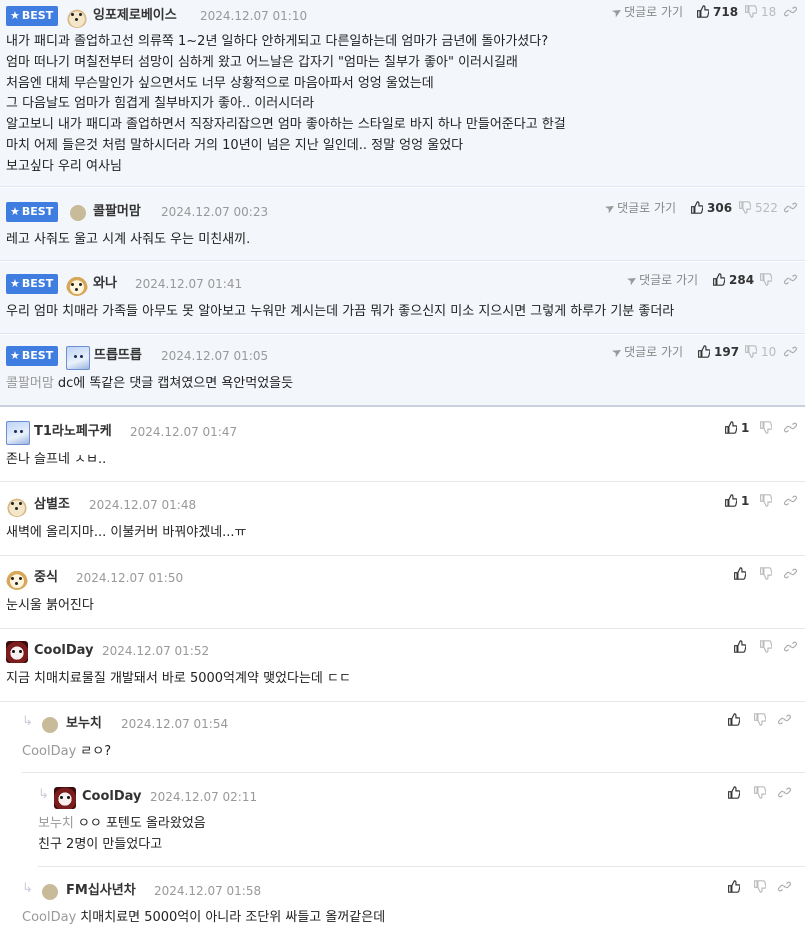 The width and height of the screenshot is (805, 932). What do you see at coordinates (417, 824) in the screenshot?
I see `comment-line: 보누치 ㅇㅇ 포텐도 올라왔었음` at bounding box center [417, 824].